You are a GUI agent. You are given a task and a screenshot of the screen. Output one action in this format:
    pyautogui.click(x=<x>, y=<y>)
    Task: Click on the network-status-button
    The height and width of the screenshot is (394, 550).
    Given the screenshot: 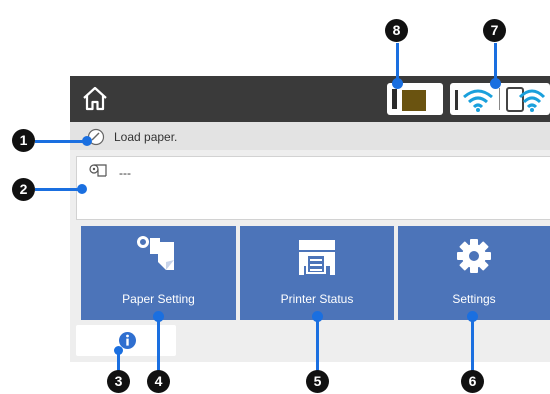 What is the action you would take?
    pyautogui.click(x=500, y=99)
    